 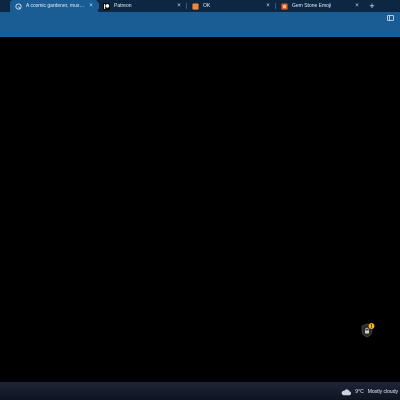 I want to click on tab-cosmic-gardener: A cosmic gardener, musing, pri... ×, so click(x=54, y=6).